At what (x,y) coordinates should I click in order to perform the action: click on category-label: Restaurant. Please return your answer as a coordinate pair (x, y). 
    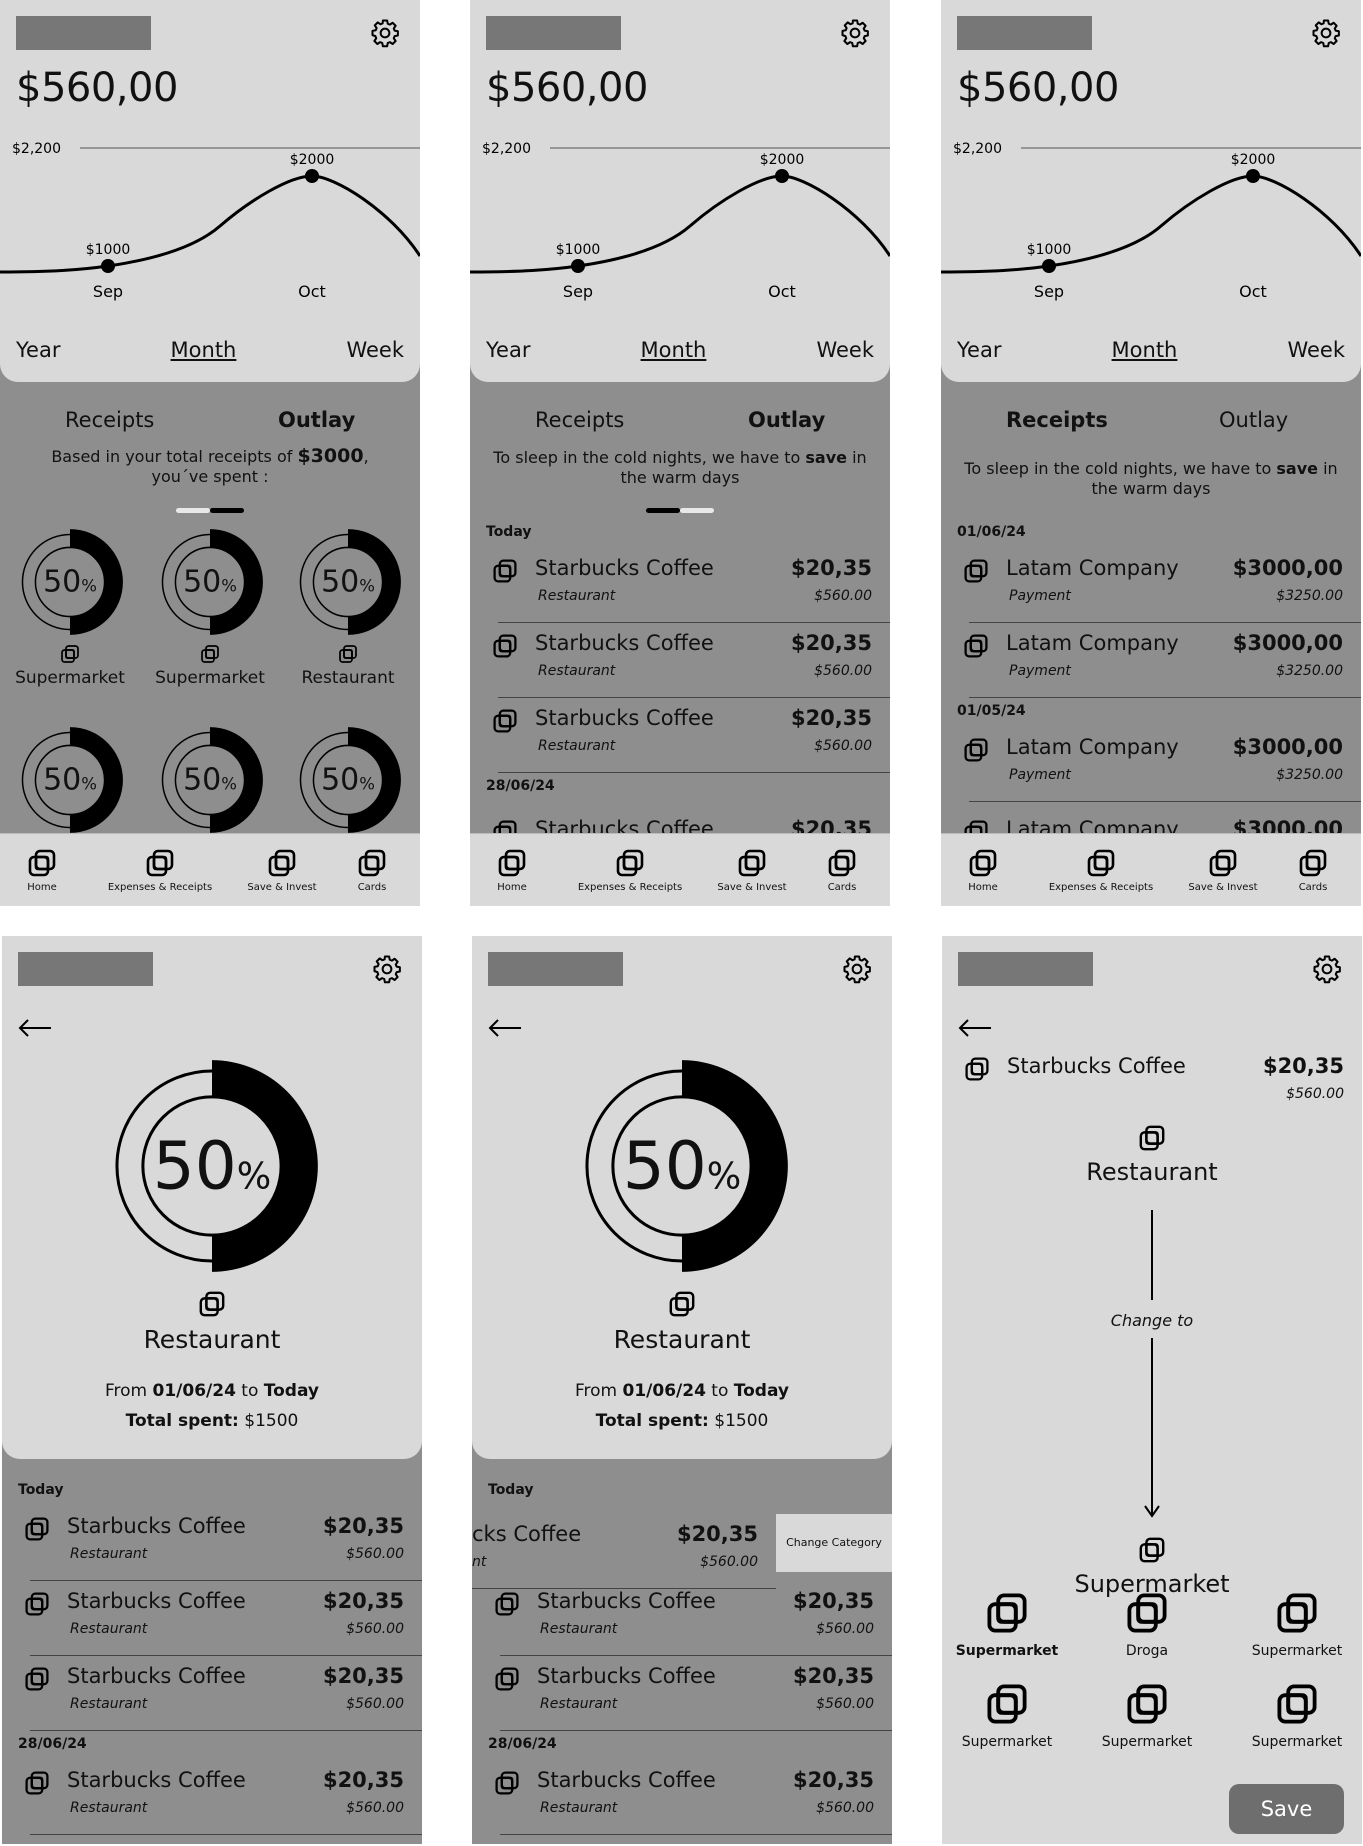
    Looking at the image, I should click on (348, 678).